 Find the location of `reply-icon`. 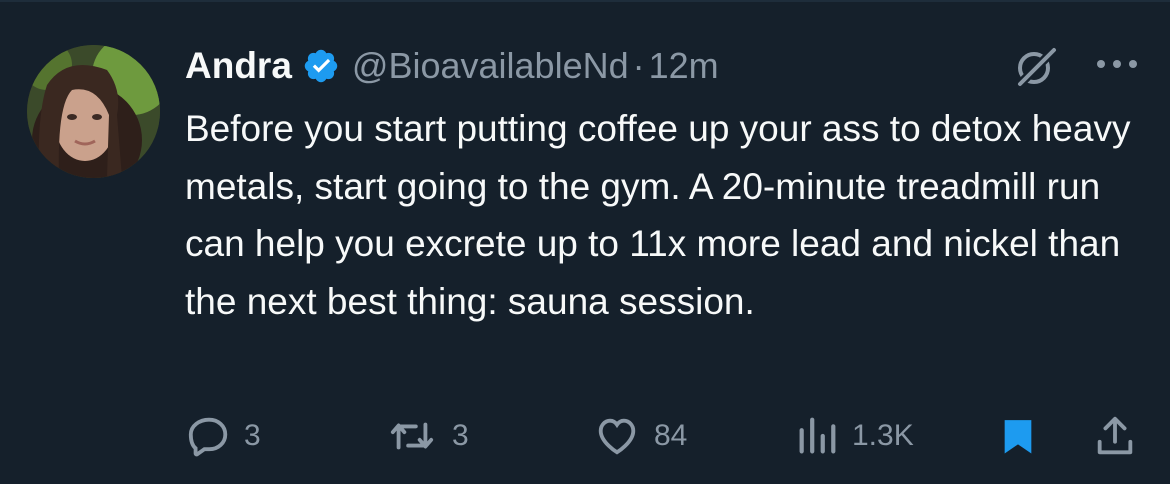

reply-icon is located at coordinates (208, 437).